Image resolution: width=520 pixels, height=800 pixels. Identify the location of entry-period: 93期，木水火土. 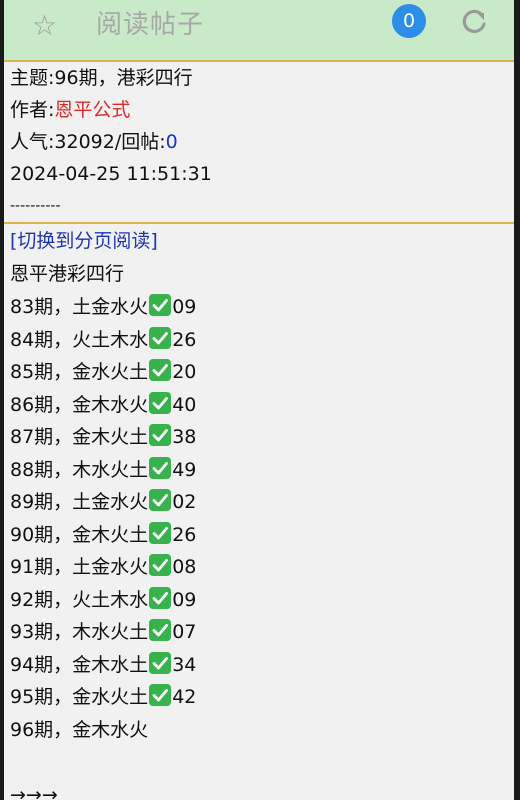
(79, 632).